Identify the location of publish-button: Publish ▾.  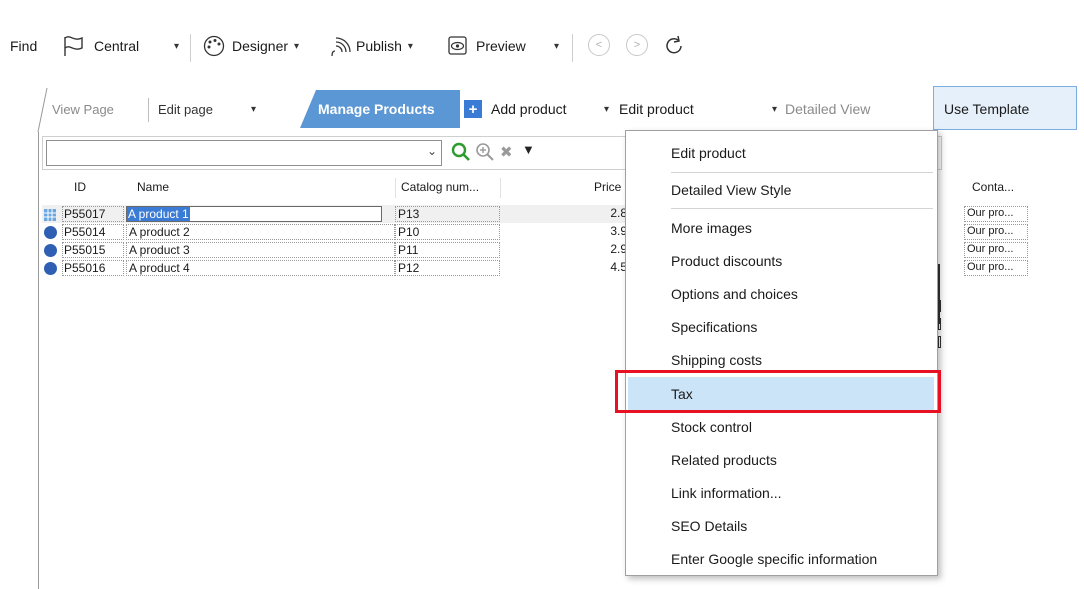
(370, 46).